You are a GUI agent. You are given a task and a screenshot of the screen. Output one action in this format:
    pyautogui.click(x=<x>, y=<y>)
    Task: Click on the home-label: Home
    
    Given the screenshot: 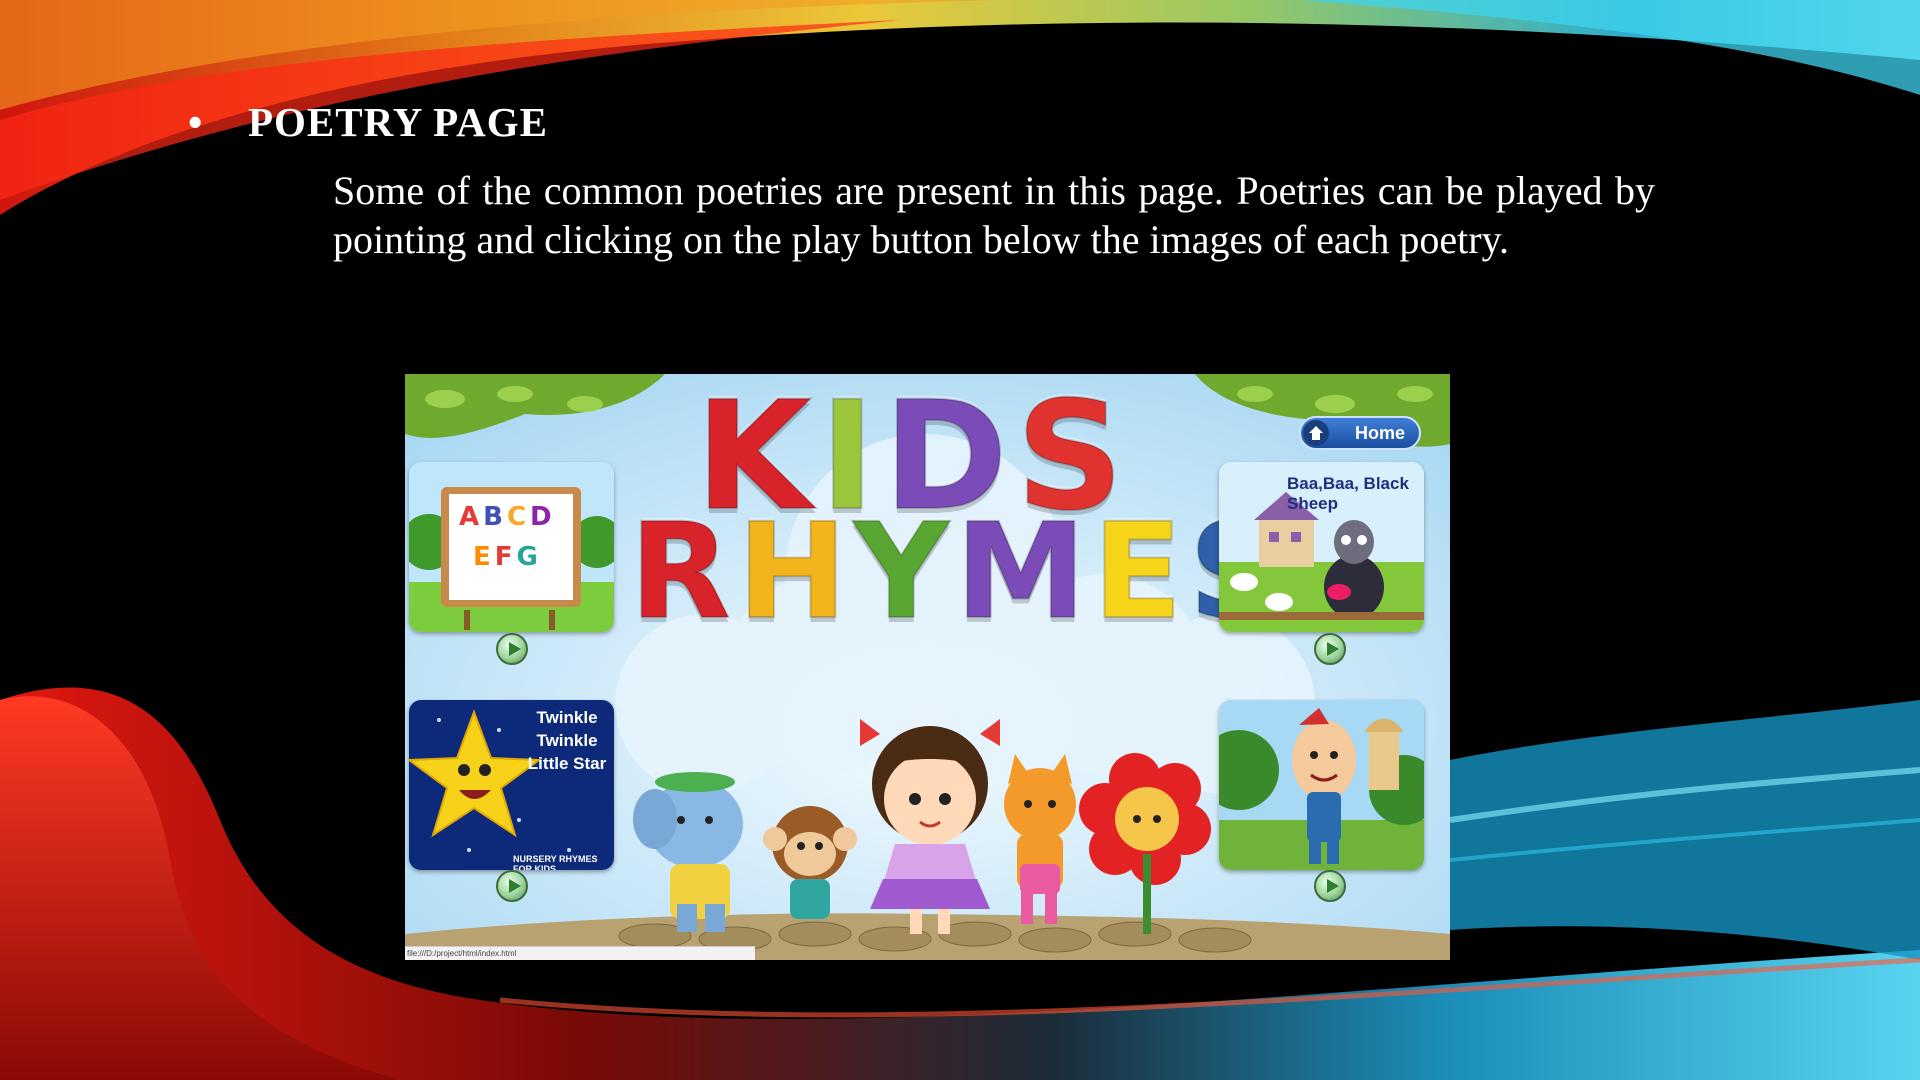 What is the action you would take?
    pyautogui.click(x=1380, y=433)
    